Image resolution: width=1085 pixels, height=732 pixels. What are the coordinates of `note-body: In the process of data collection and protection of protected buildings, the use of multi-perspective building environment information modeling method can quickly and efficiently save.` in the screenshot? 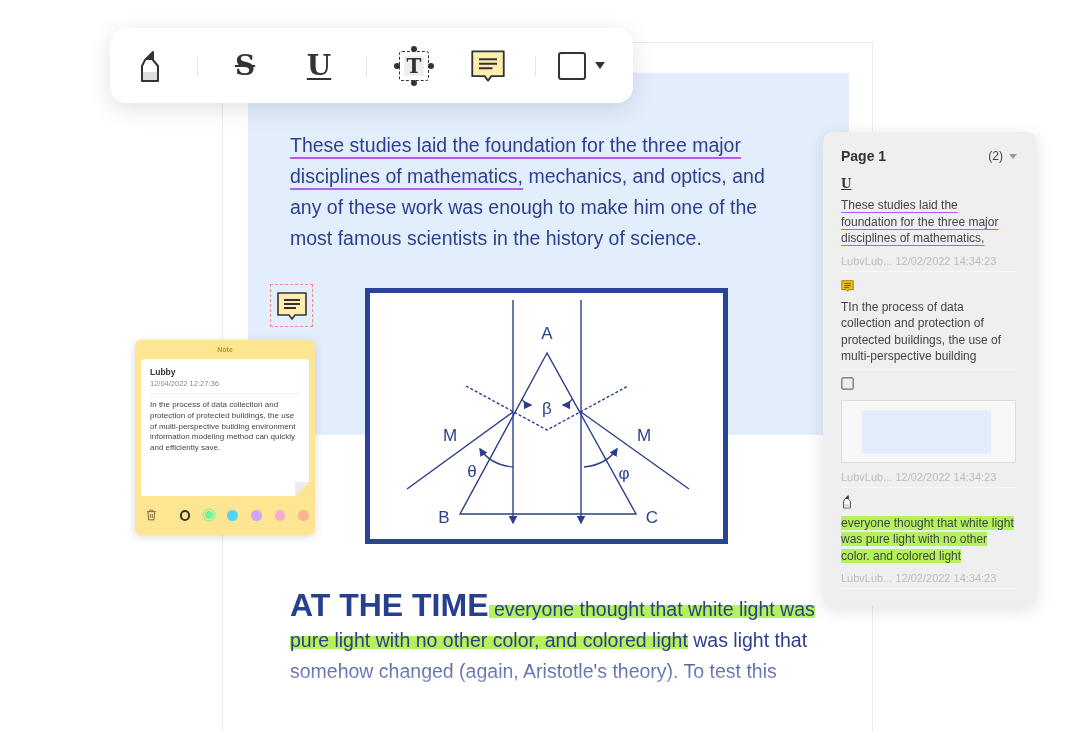 It's located at (223, 427).